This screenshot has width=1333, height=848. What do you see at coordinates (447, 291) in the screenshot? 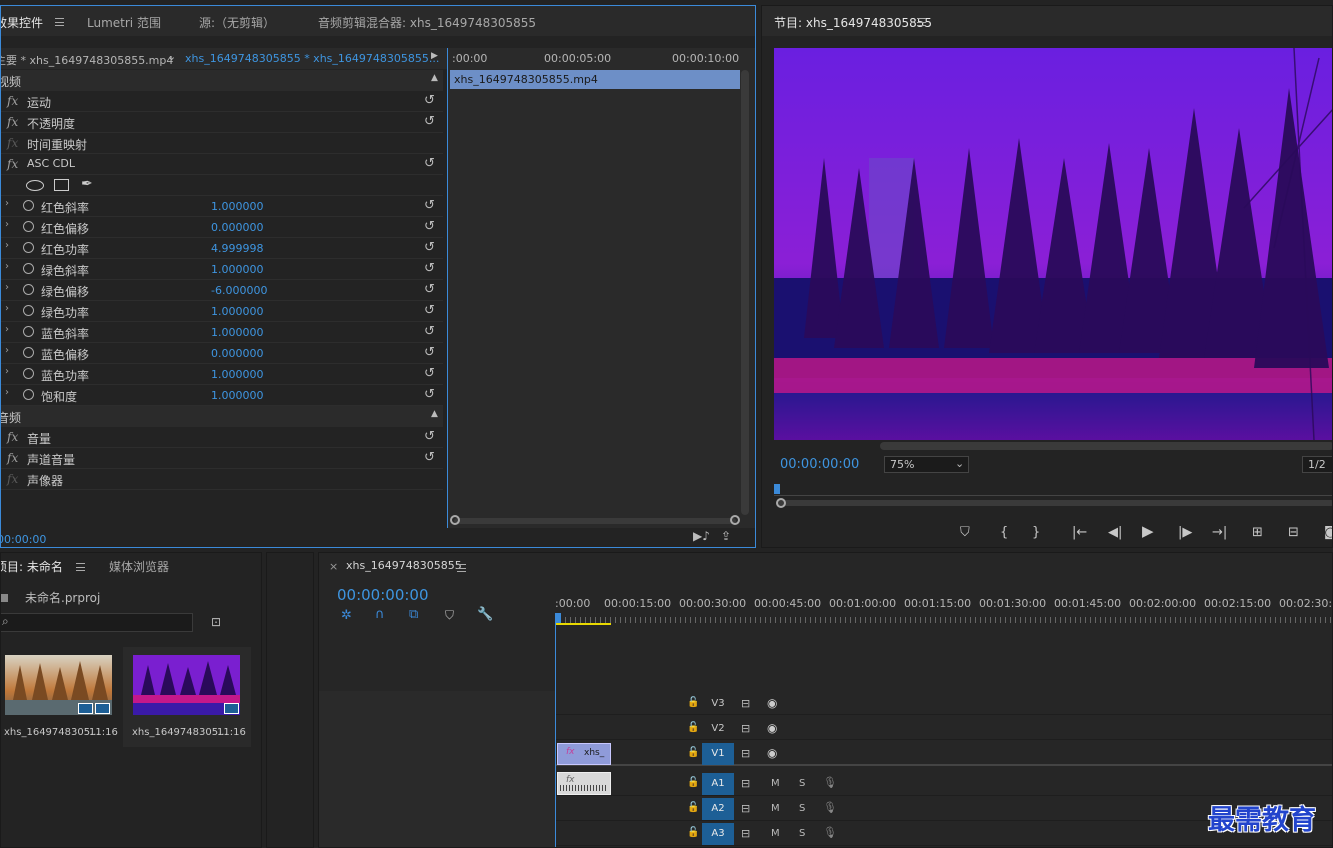
I see `playhead-marker` at bounding box center [447, 291].